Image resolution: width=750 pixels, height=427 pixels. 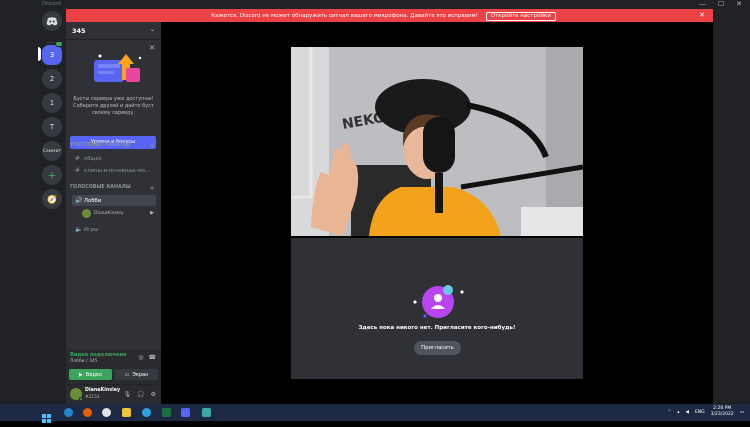 I want to click on server-badge, so click(x=59, y=44).